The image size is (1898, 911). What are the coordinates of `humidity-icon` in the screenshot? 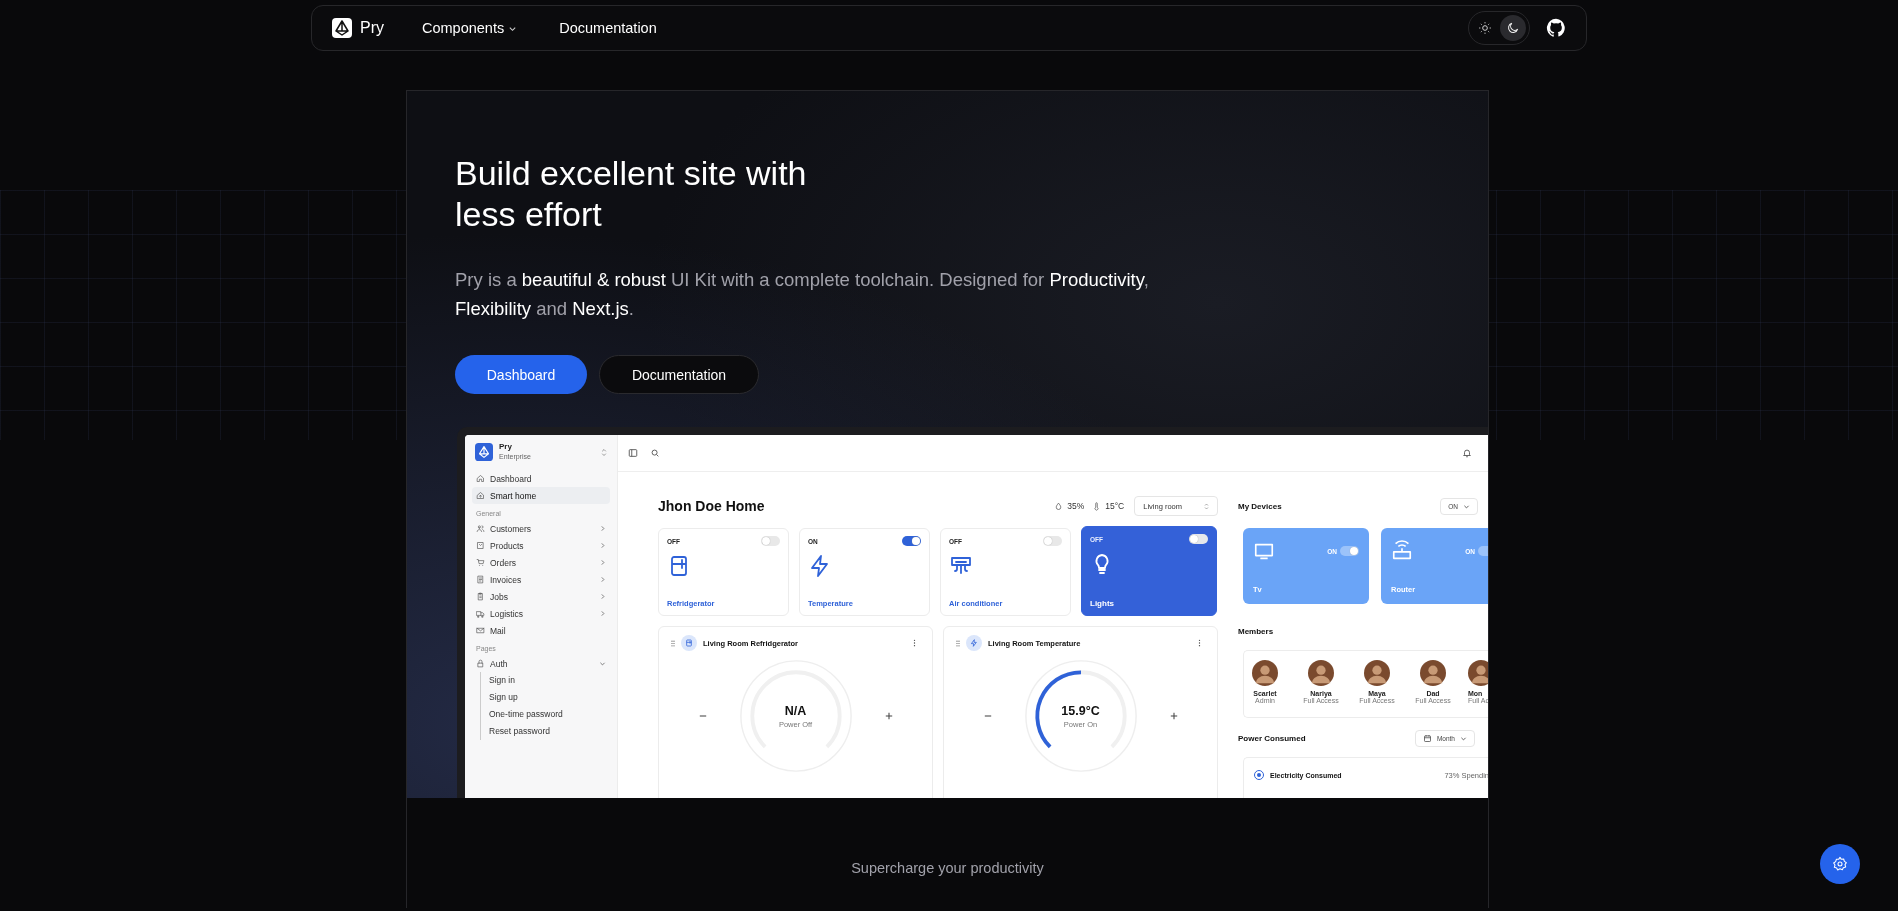 It's located at (1059, 506).